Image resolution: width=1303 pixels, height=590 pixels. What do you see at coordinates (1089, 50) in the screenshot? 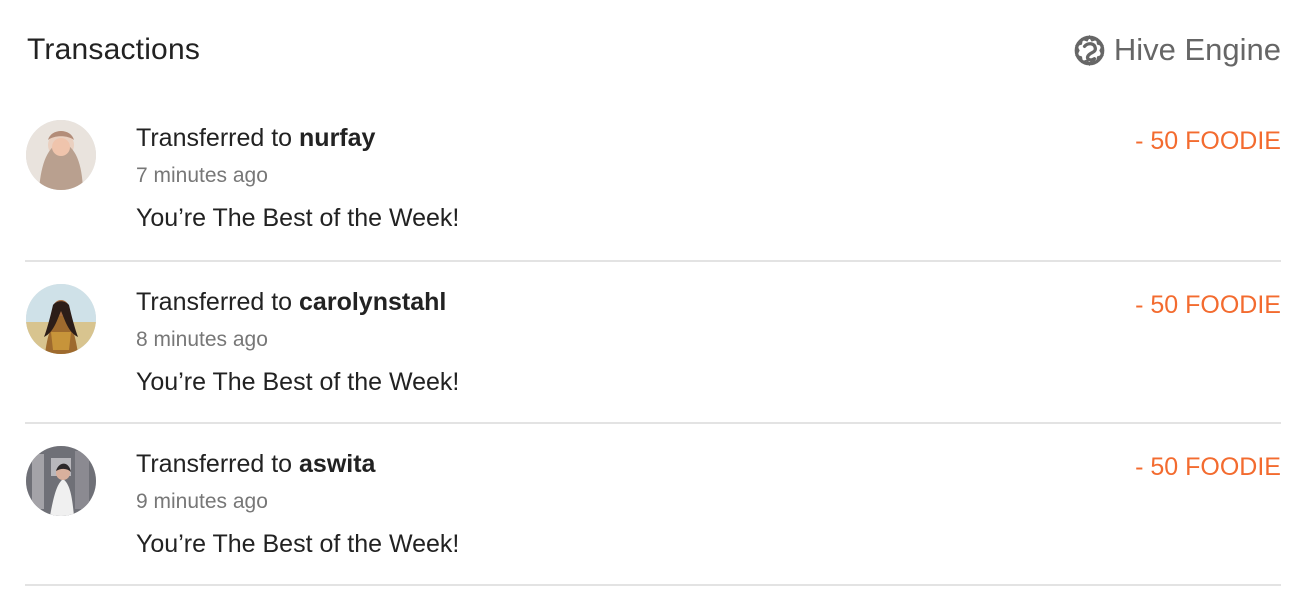
I see `hive-engine-icon` at bounding box center [1089, 50].